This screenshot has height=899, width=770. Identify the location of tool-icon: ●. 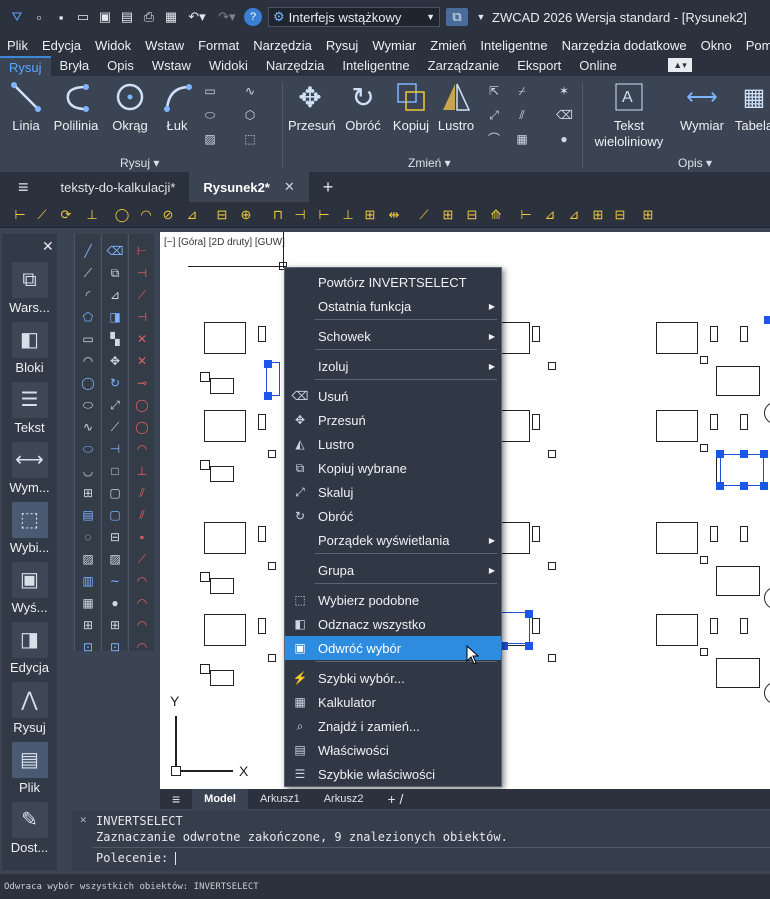
(115, 603).